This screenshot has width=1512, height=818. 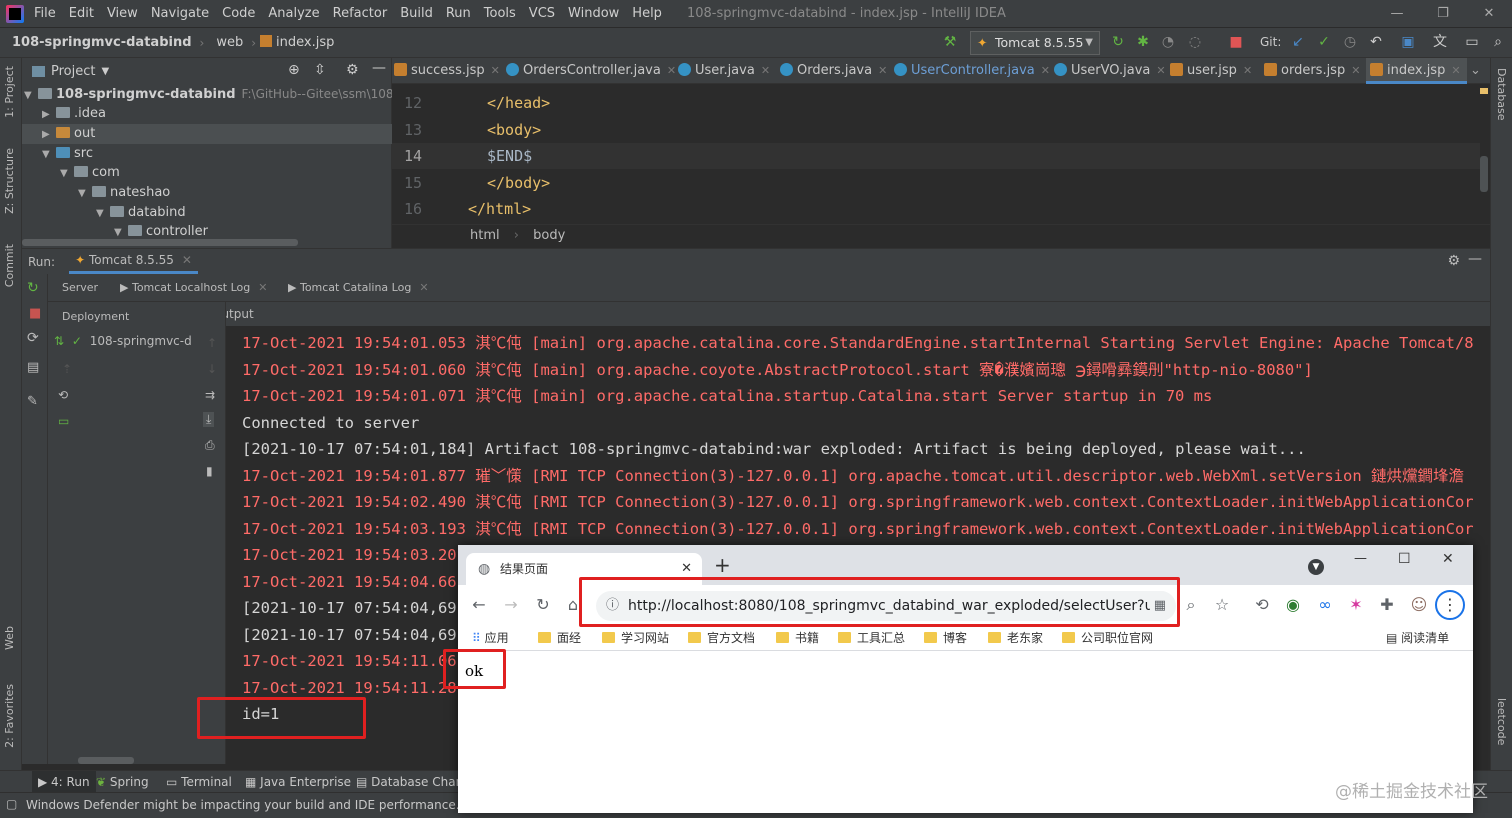 What do you see at coordinates (105, 71) in the screenshot?
I see `chevron-down-icon: ▼` at bounding box center [105, 71].